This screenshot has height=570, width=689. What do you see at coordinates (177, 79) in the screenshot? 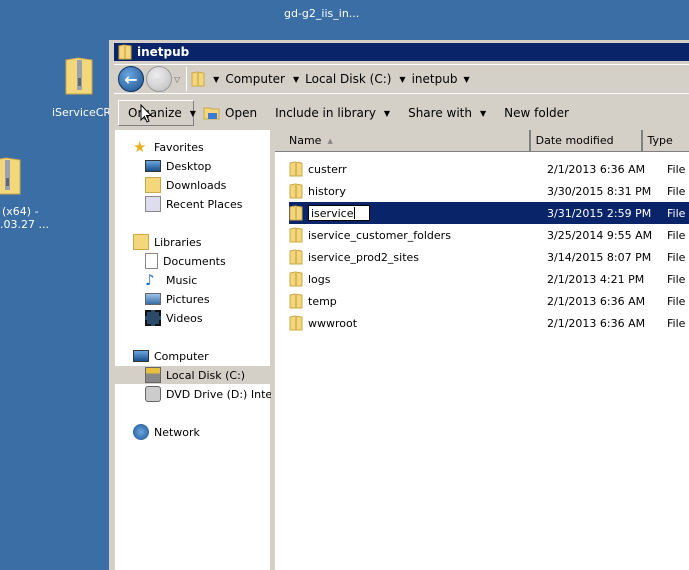
I see `history-dropdown-icon: ▽` at bounding box center [177, 79].